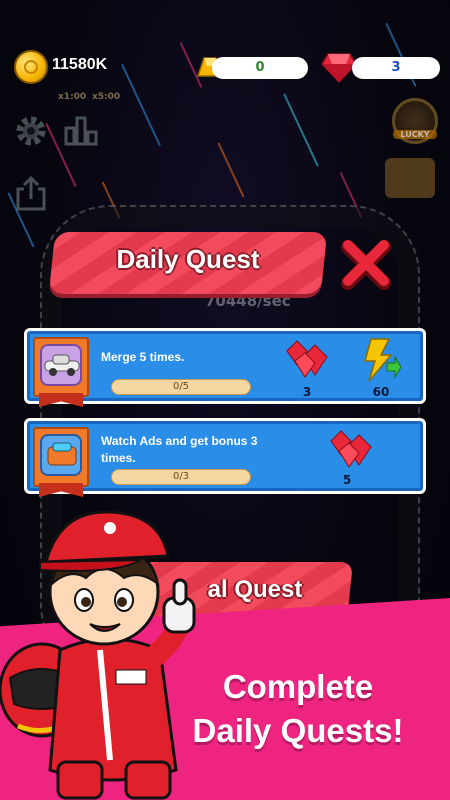  What do you see at coordinates (396, 68) in the screenshot?
I see `ruby-balance: 3` at bounding box center [396, 68].